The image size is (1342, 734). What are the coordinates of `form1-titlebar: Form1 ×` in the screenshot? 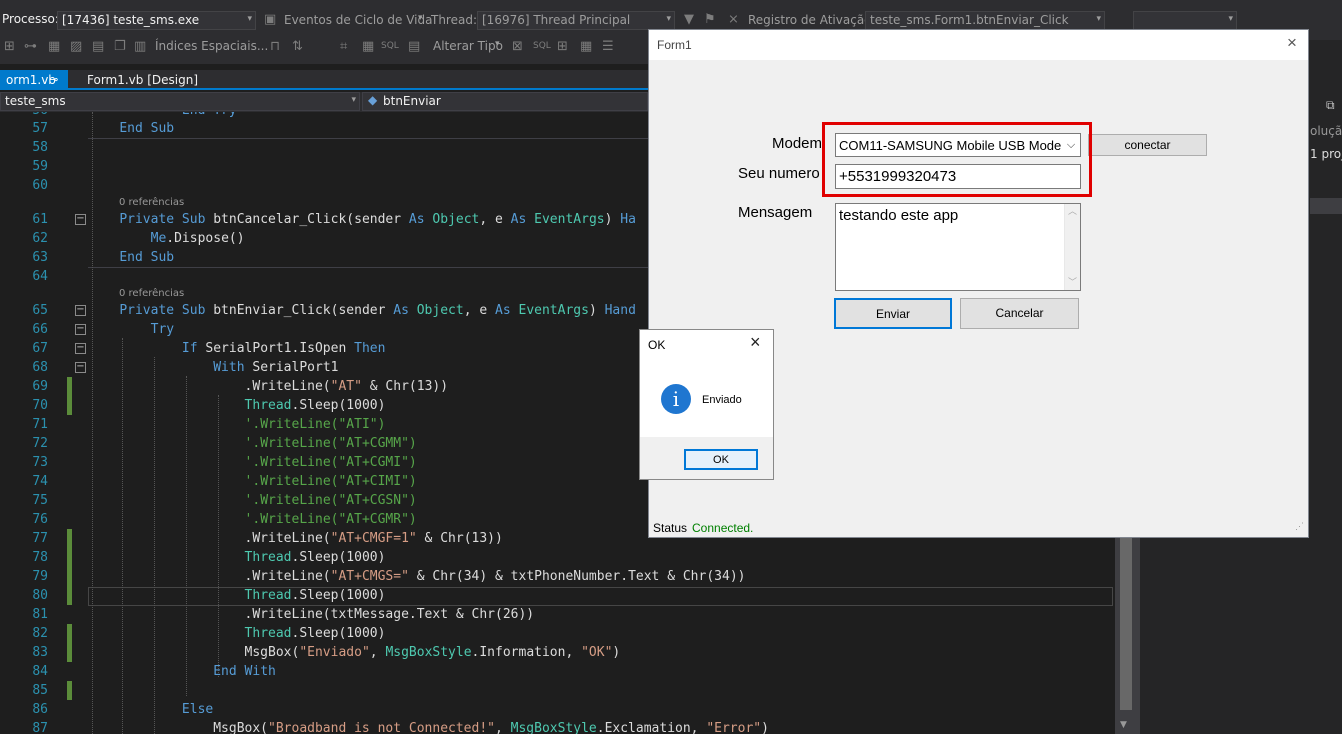 It's located at (978, 45).